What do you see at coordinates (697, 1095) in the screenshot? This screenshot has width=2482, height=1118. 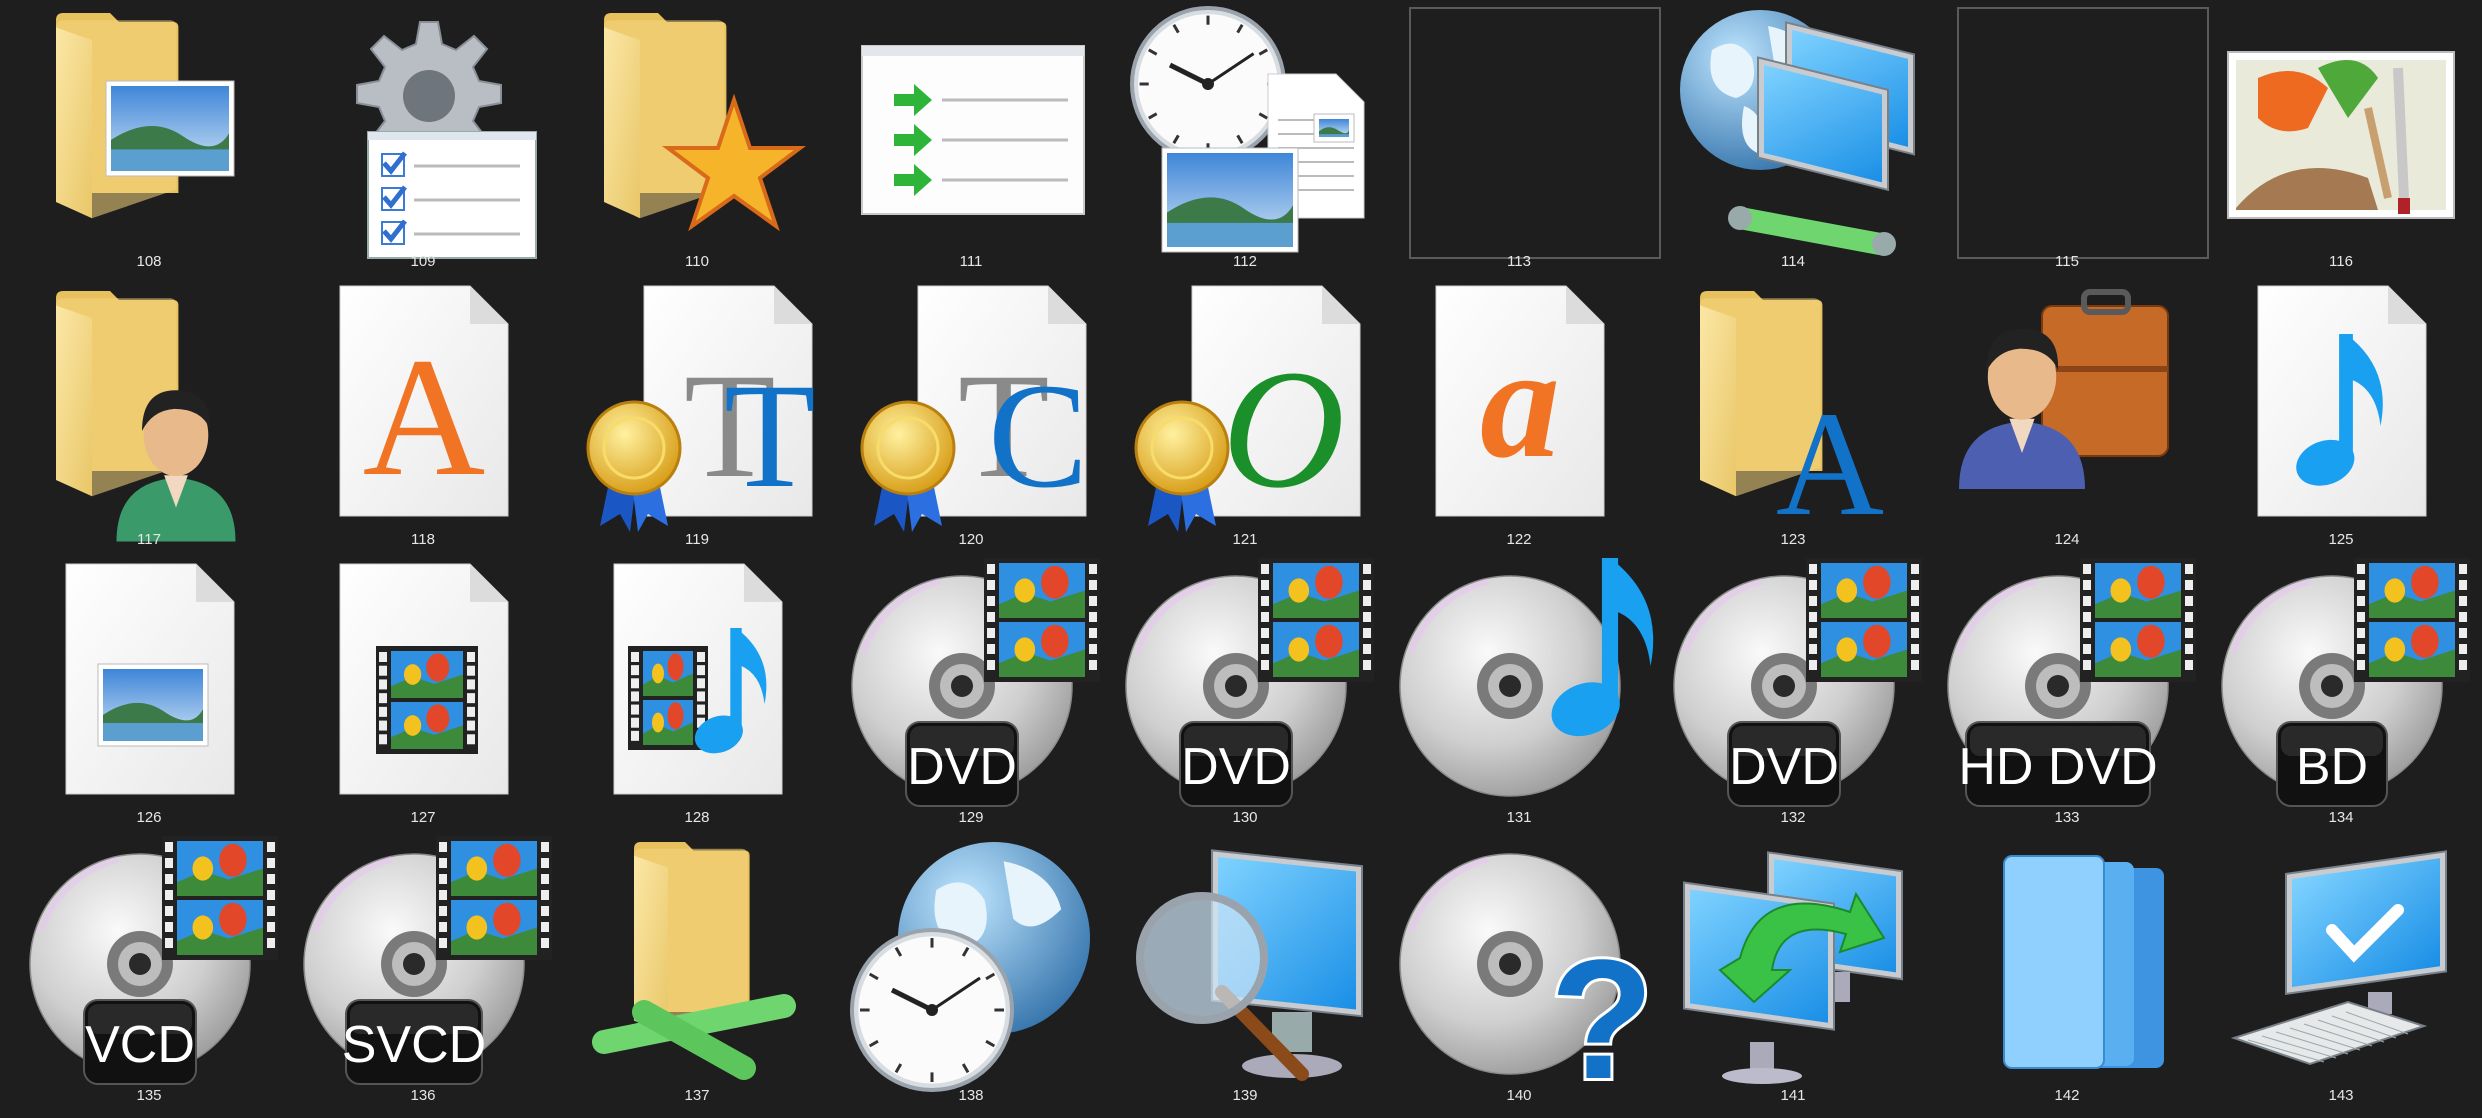 I see `icon-number-label: 137` at bounding box center [697, 1095].